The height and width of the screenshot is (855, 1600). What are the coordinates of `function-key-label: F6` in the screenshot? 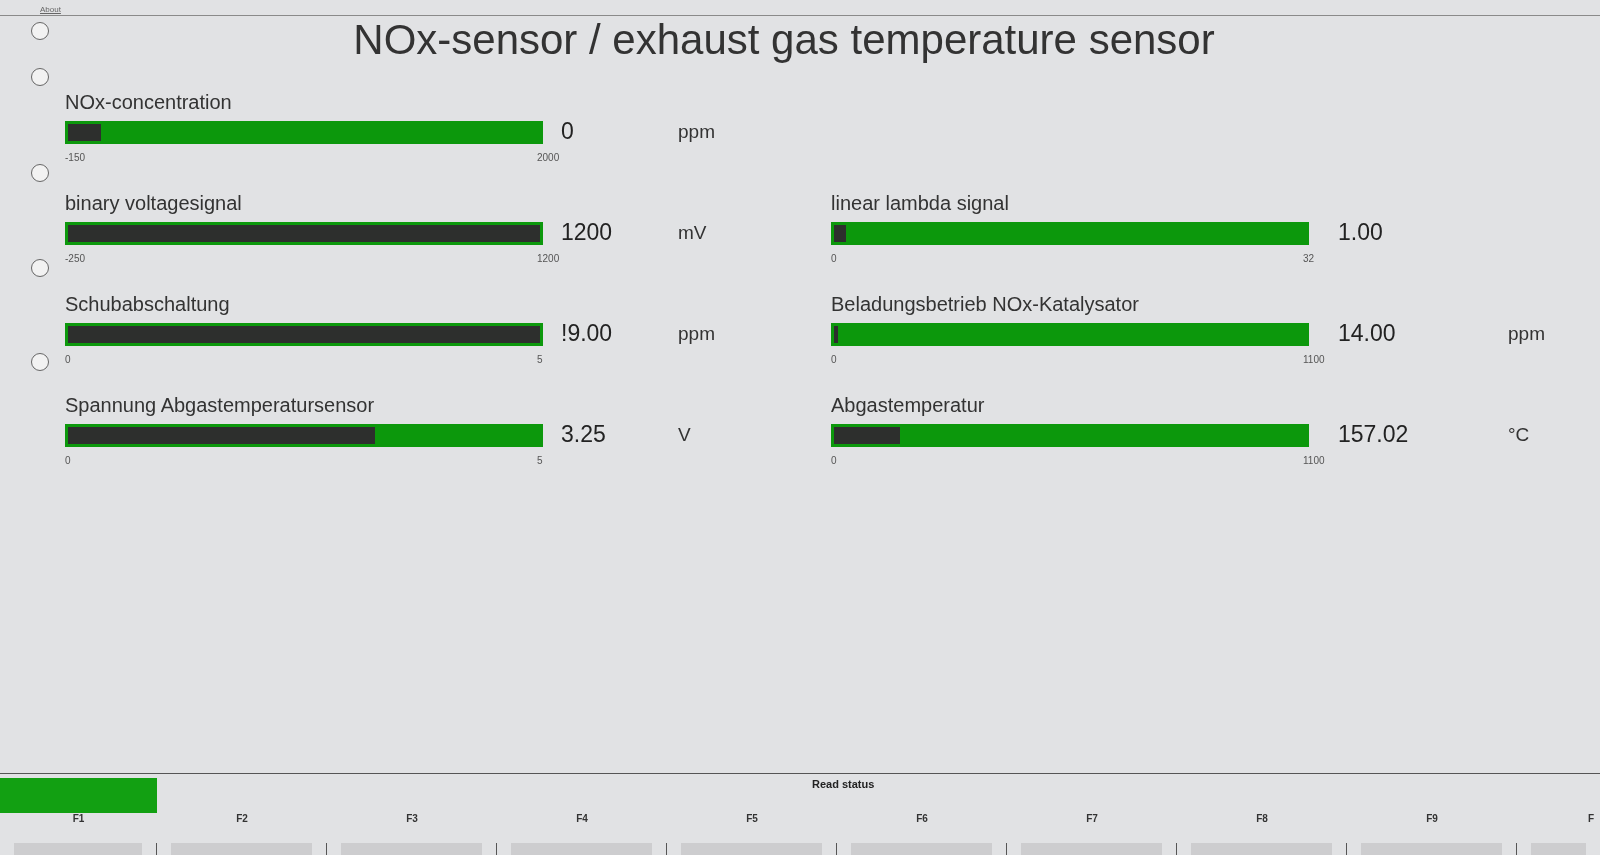 It's located at (922, 819).